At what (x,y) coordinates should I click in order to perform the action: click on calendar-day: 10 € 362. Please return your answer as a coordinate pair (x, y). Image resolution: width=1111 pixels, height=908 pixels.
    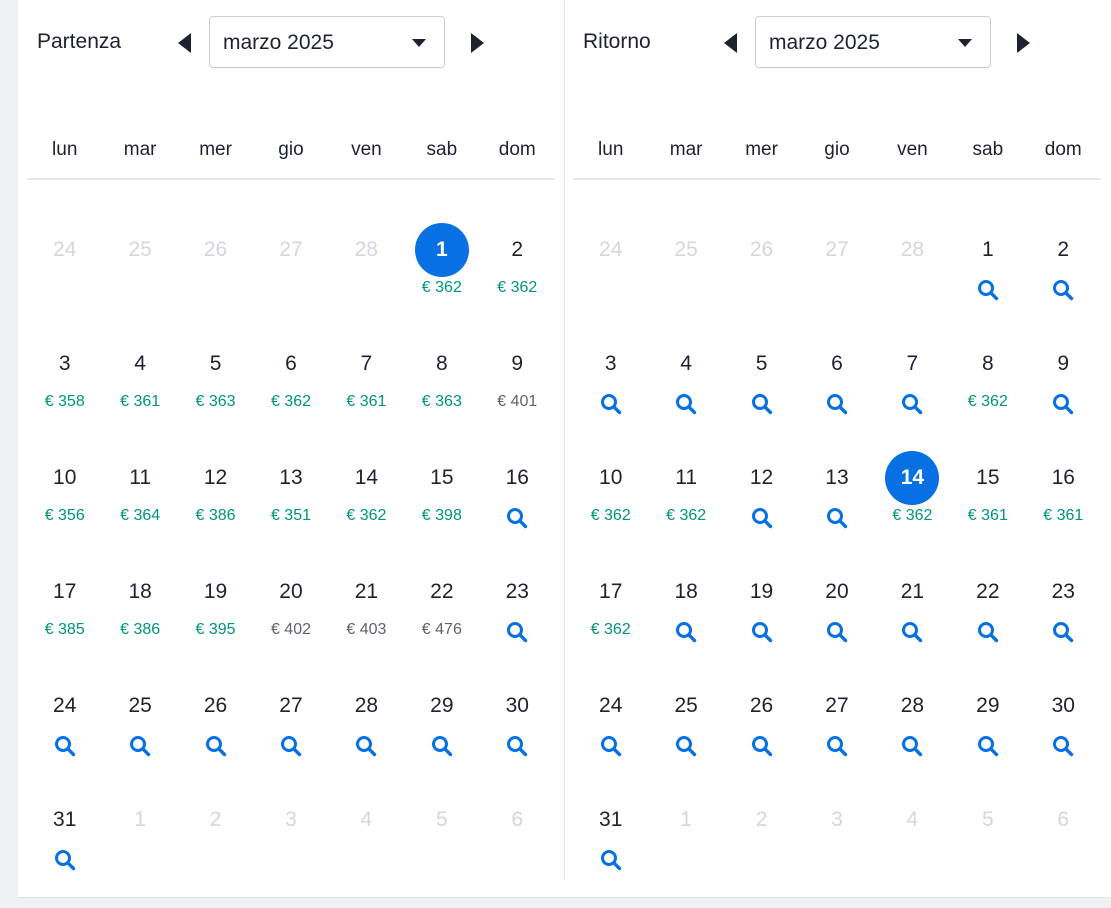
    Looking at the image, I should click on (610, 478).